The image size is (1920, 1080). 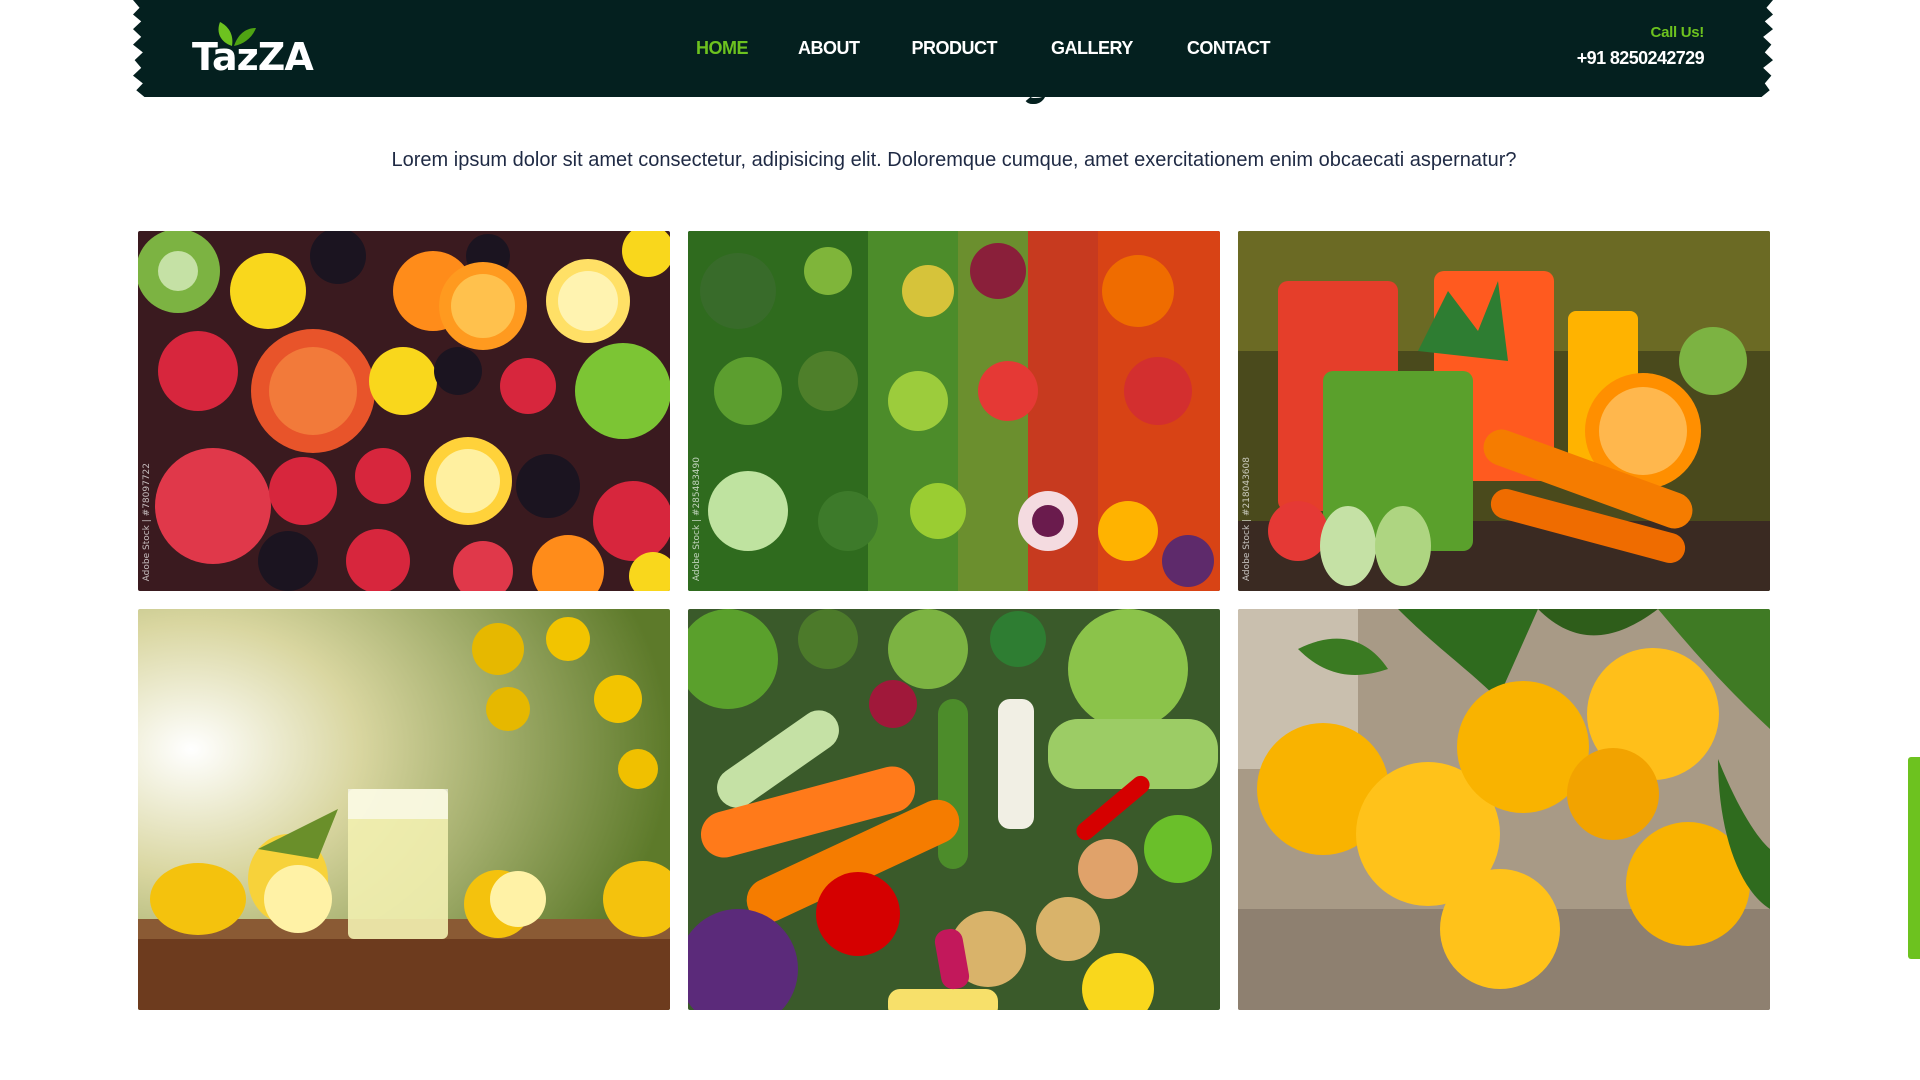 I want to click on oranges-tree-image, so click(x=1504, y=809).